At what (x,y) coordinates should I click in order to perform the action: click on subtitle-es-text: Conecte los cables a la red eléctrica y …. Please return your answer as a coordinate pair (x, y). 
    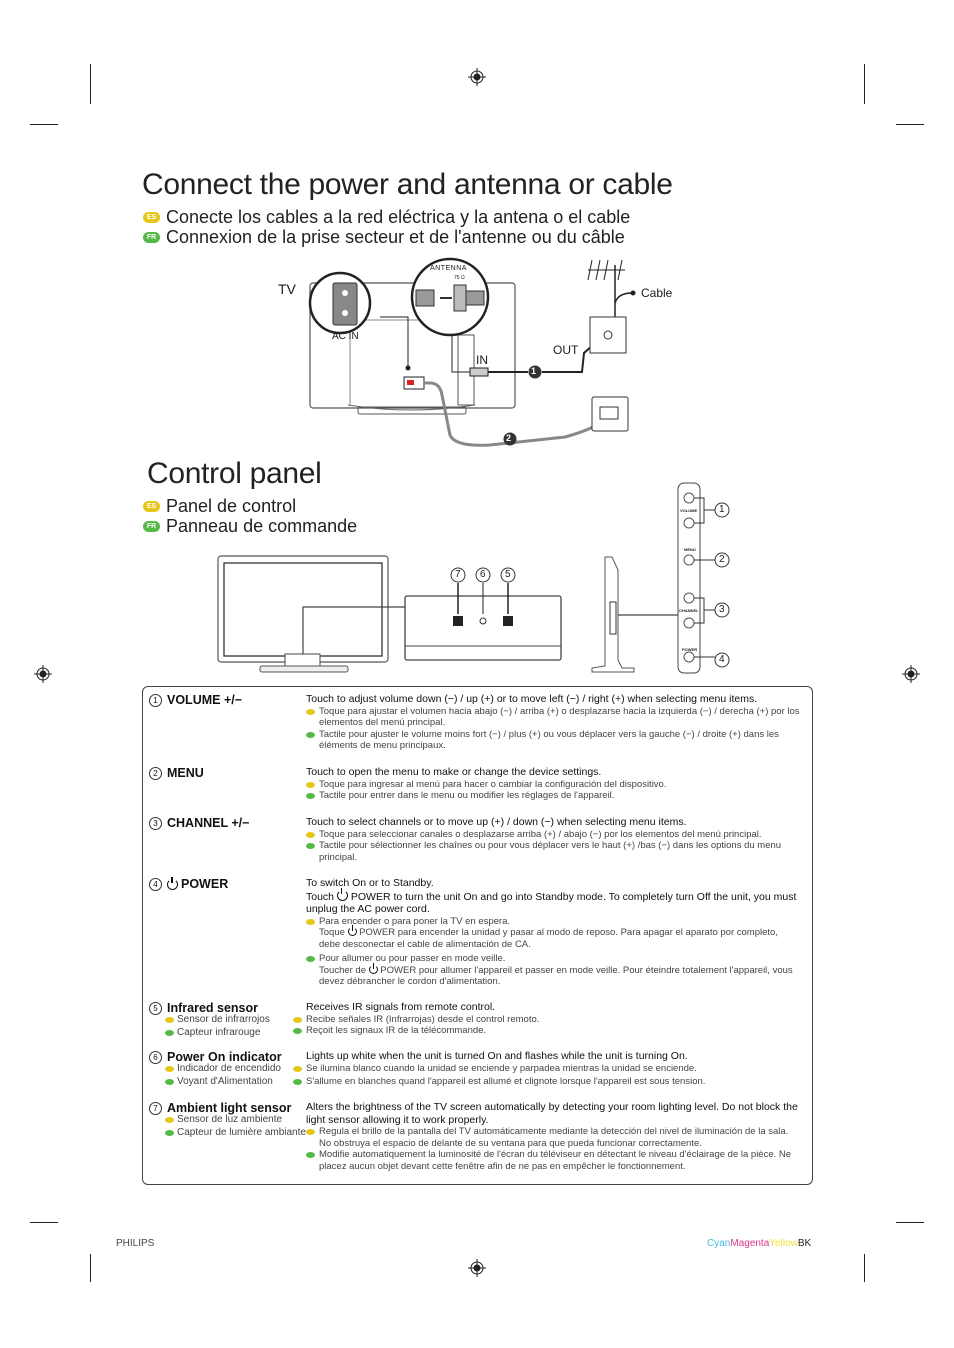
    Looking at the image, I should click on (398, 217).